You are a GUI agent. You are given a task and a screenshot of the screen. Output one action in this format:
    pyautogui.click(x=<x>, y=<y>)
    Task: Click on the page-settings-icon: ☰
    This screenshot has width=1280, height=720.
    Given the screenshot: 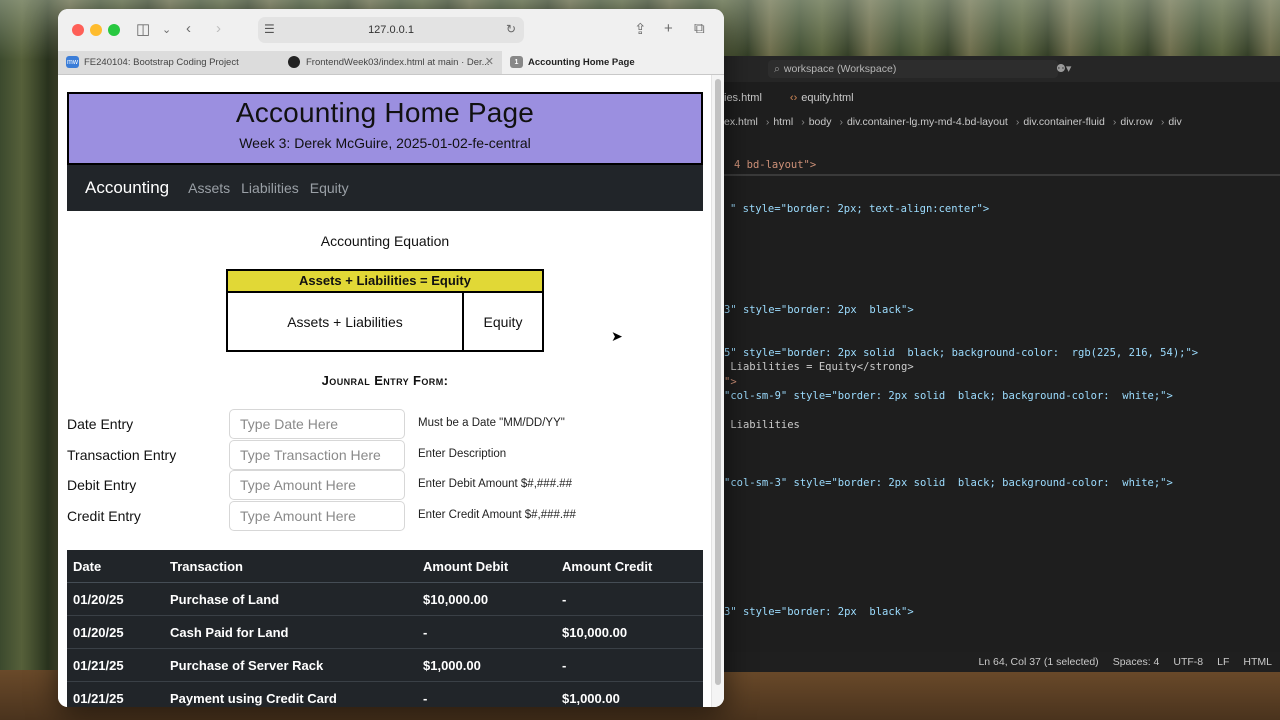 What is the action you would take?
    pyautogui.click(x=269, y=29)
    